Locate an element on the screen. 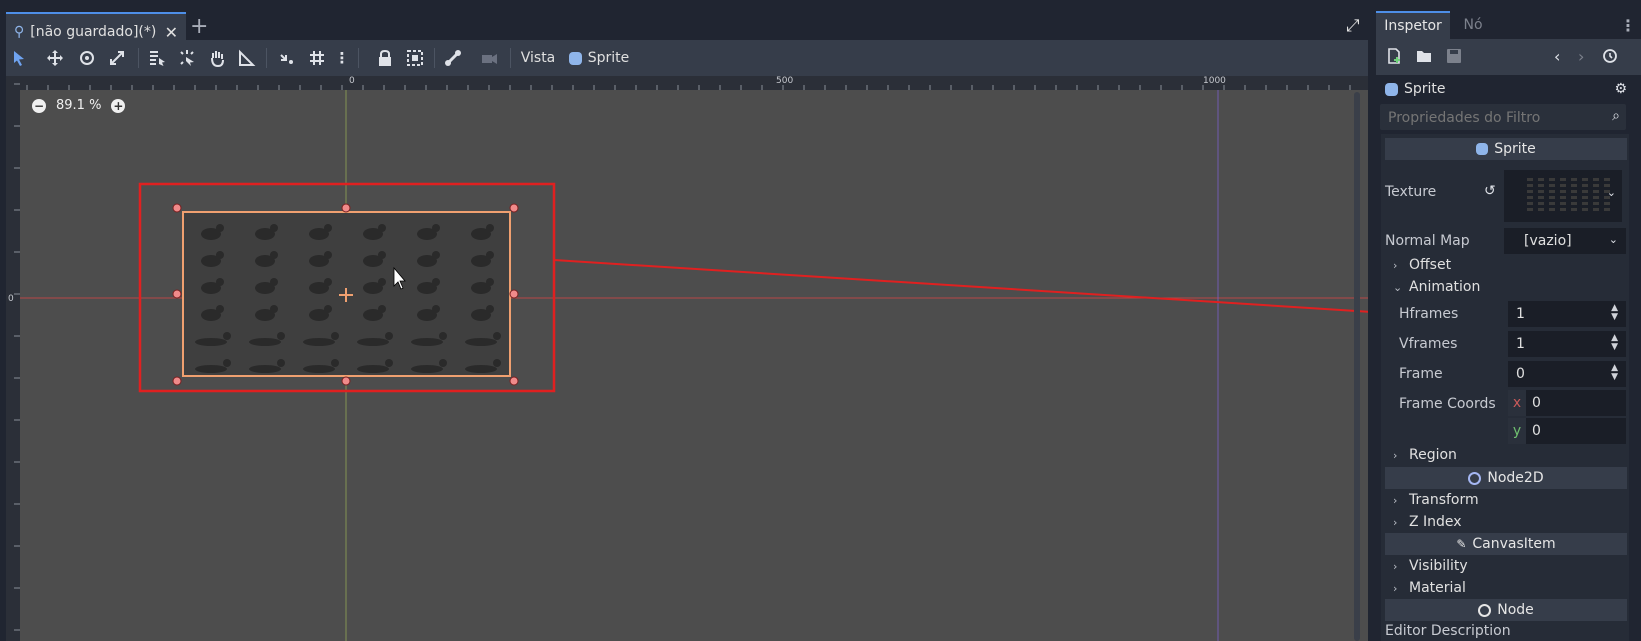  frame-spinbox: 0 ▲ ▼ is located at coordinates (1567, 374).